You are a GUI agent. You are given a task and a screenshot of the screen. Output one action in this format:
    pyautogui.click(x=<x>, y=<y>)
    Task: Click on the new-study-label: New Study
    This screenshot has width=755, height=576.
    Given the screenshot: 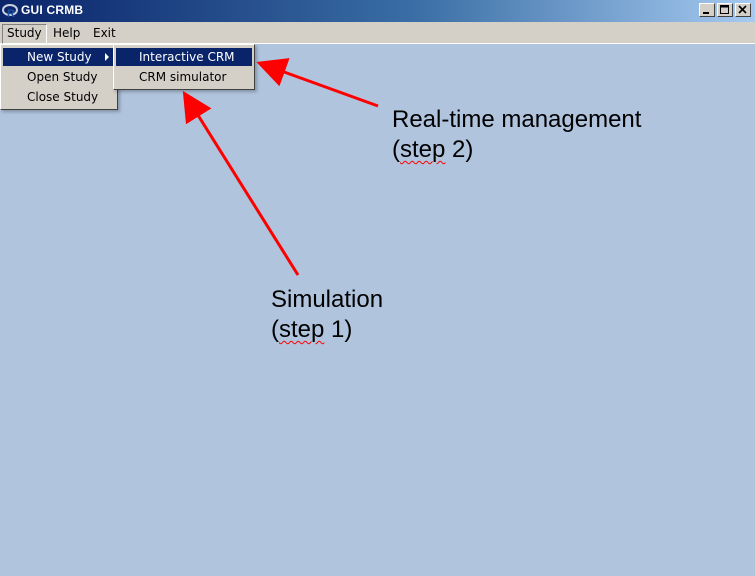 What is the action you would take?
    pyautogui.click(x=59, y=57)
    